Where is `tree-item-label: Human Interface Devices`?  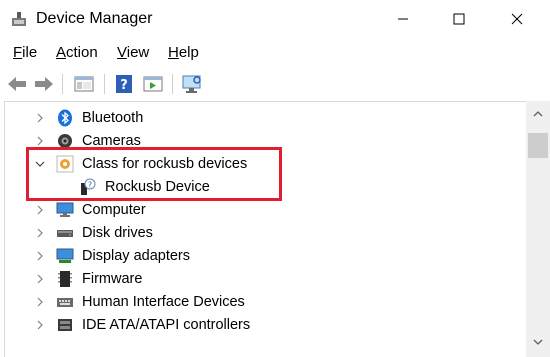
tree-item-label: Human Interface Devices is located at coordinates (163, 302).